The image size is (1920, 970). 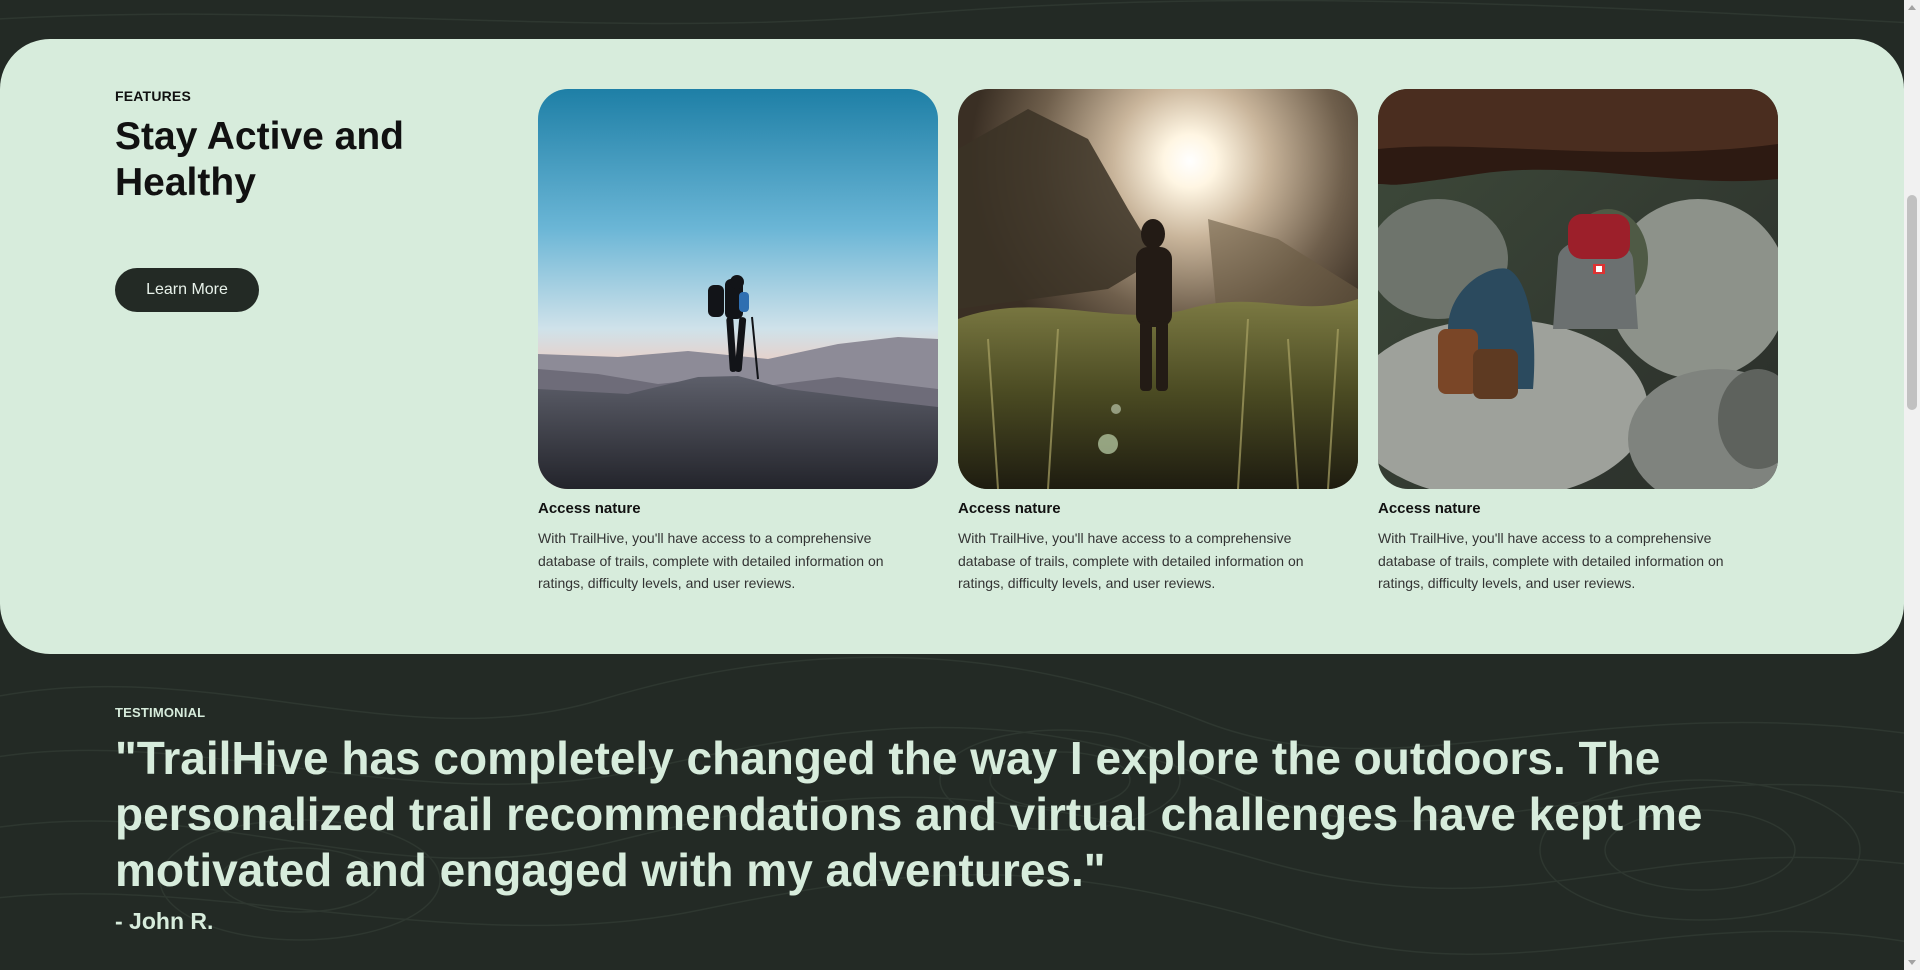 What do you see at coordinates (164, 921) in the screenshot?
I see `testimonial-author: - John R.` at bounding box center [164, 921].